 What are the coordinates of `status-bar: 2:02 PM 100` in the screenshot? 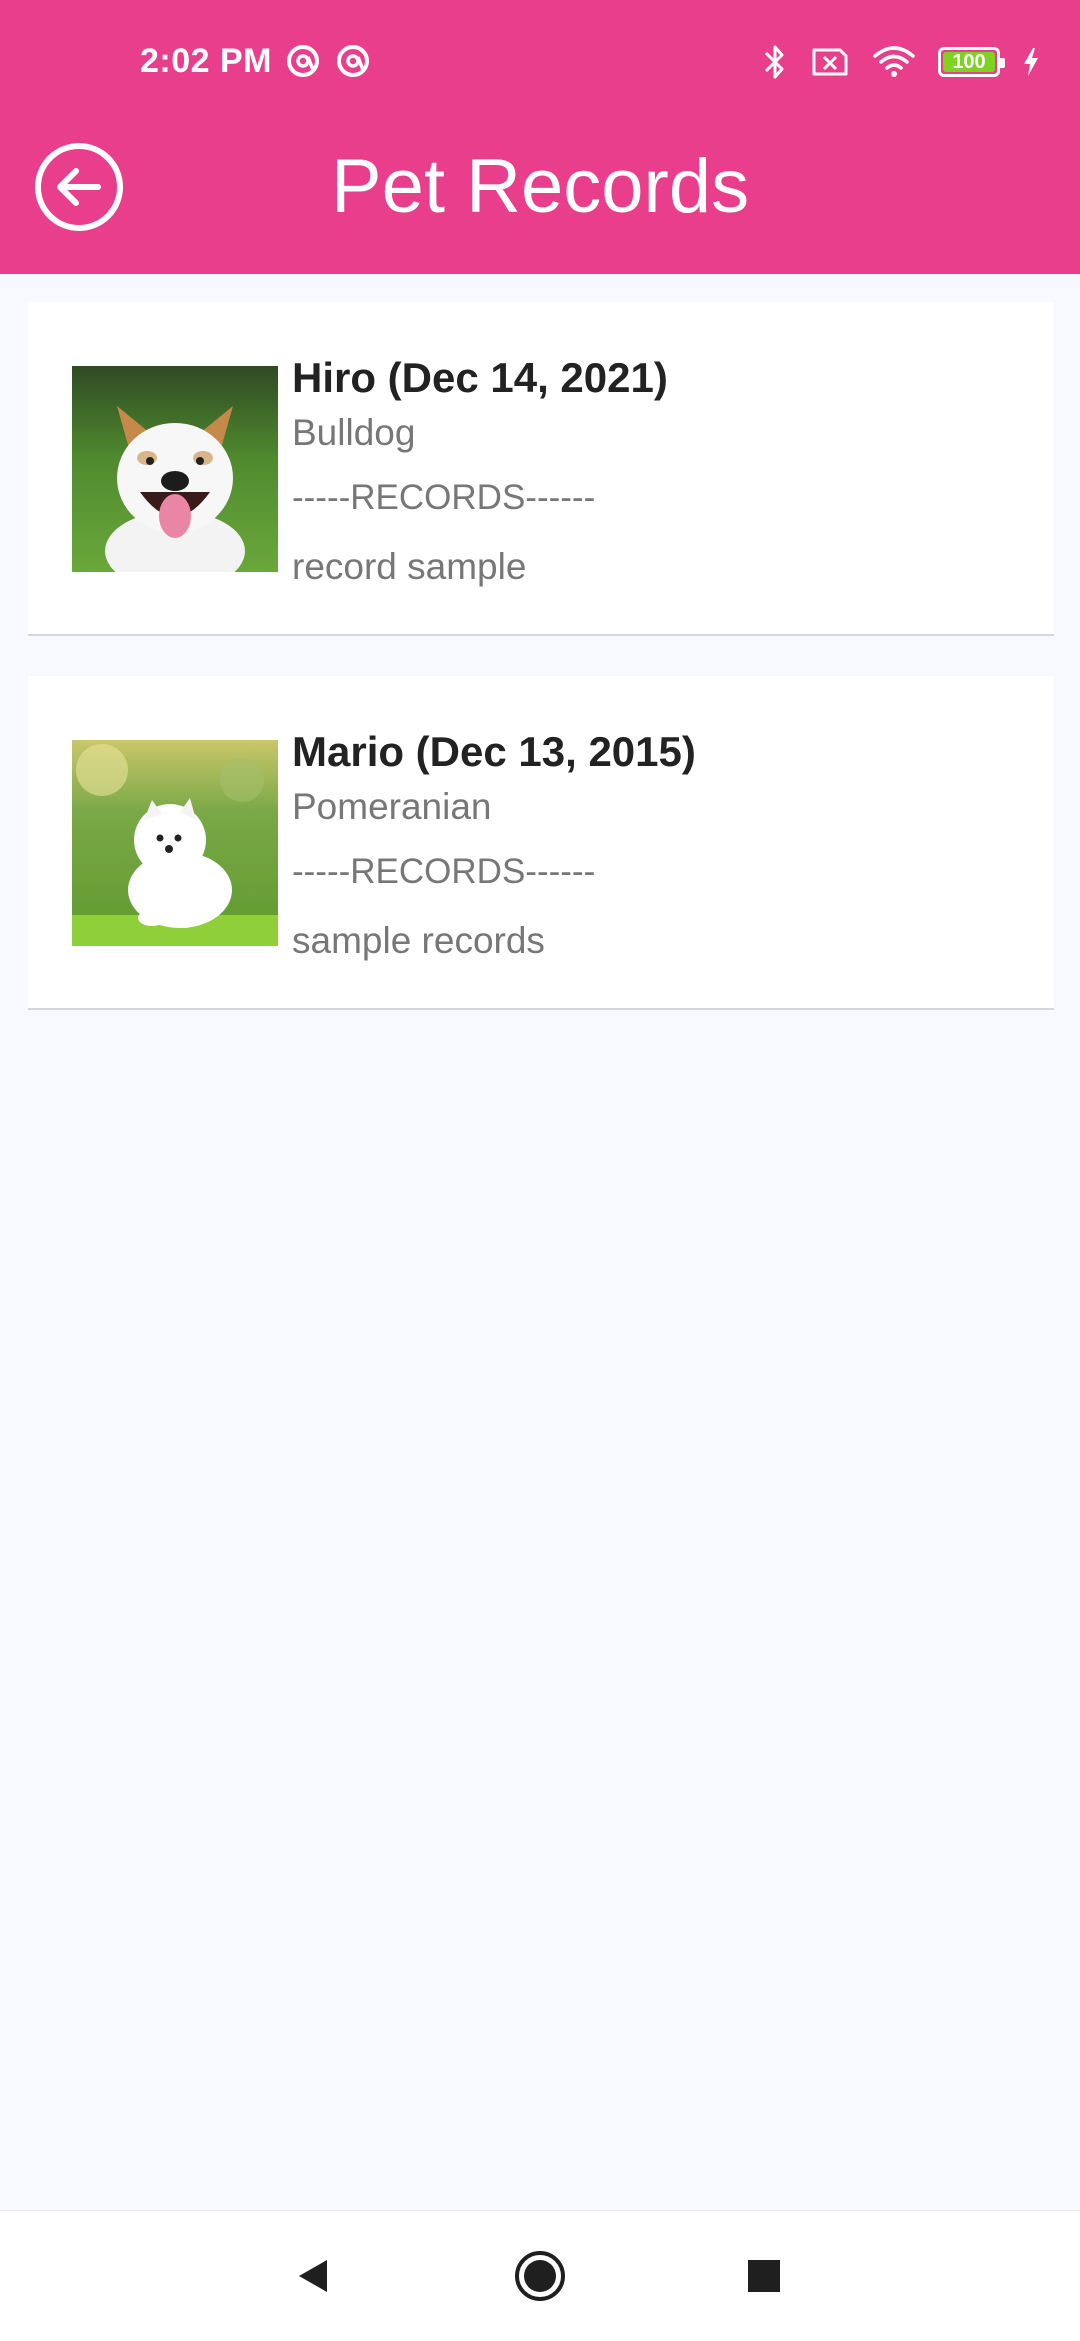 It's located at (540, 62).